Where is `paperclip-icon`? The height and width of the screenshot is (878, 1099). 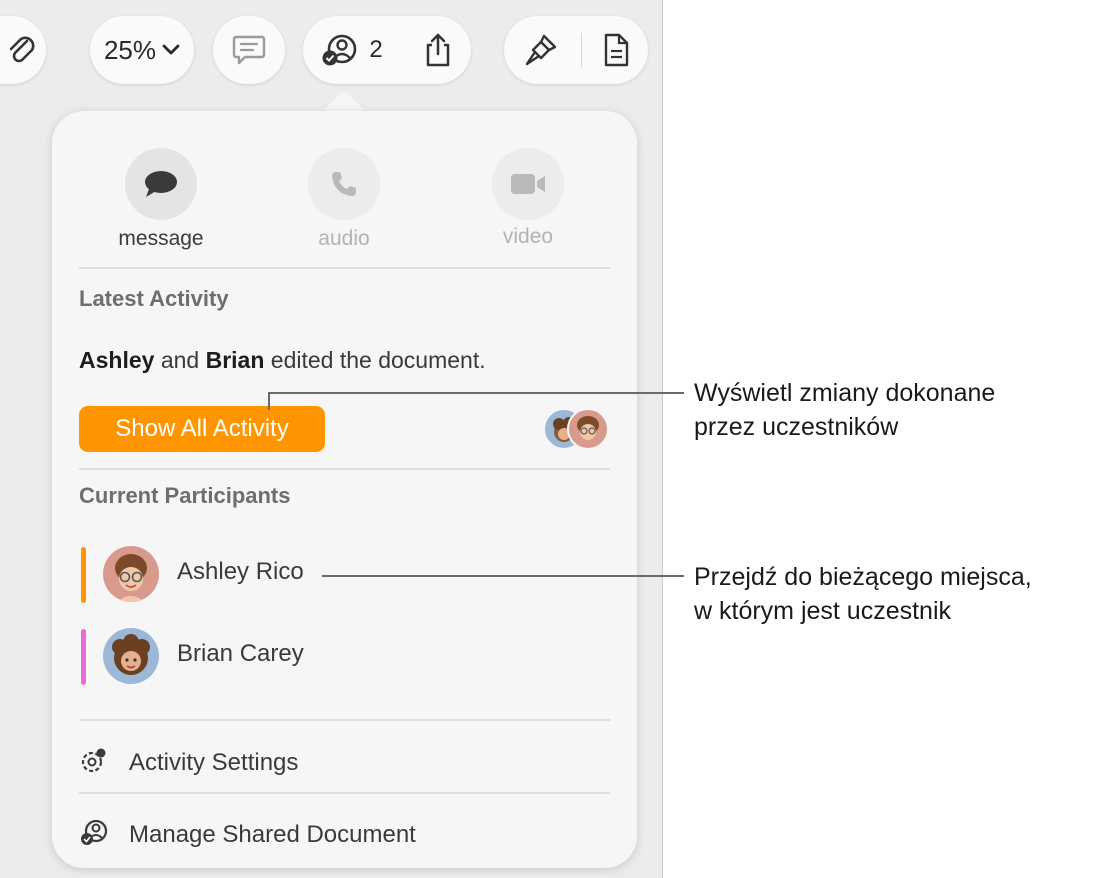
paperclip-icon is located at coordinates (22, 49).